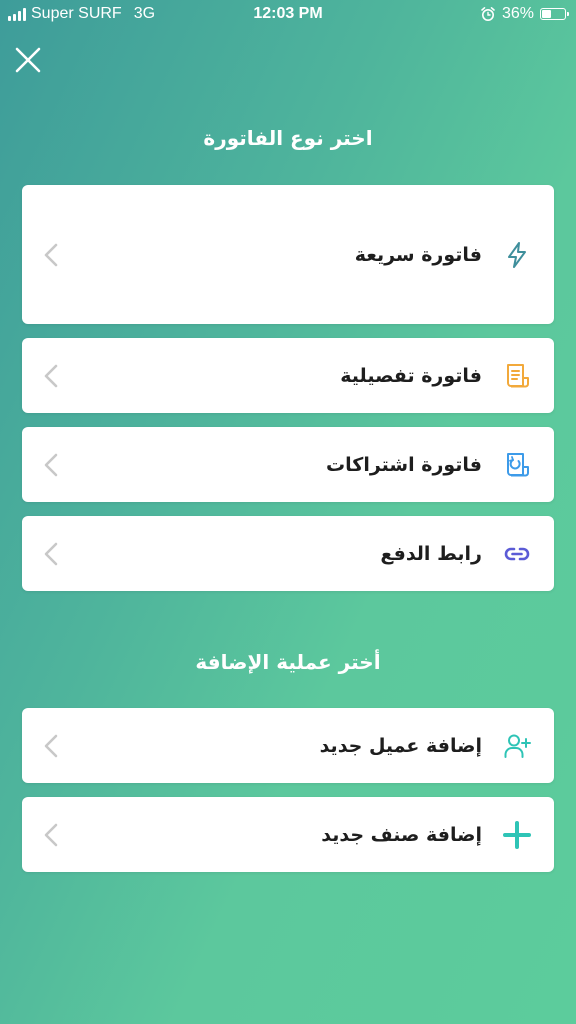 This screenshot has height=1024, width=576. What do you see at coordinates (517, 13) in the screenshot?
I see `battery-percent: 36%` at bounding box center [517, 13].